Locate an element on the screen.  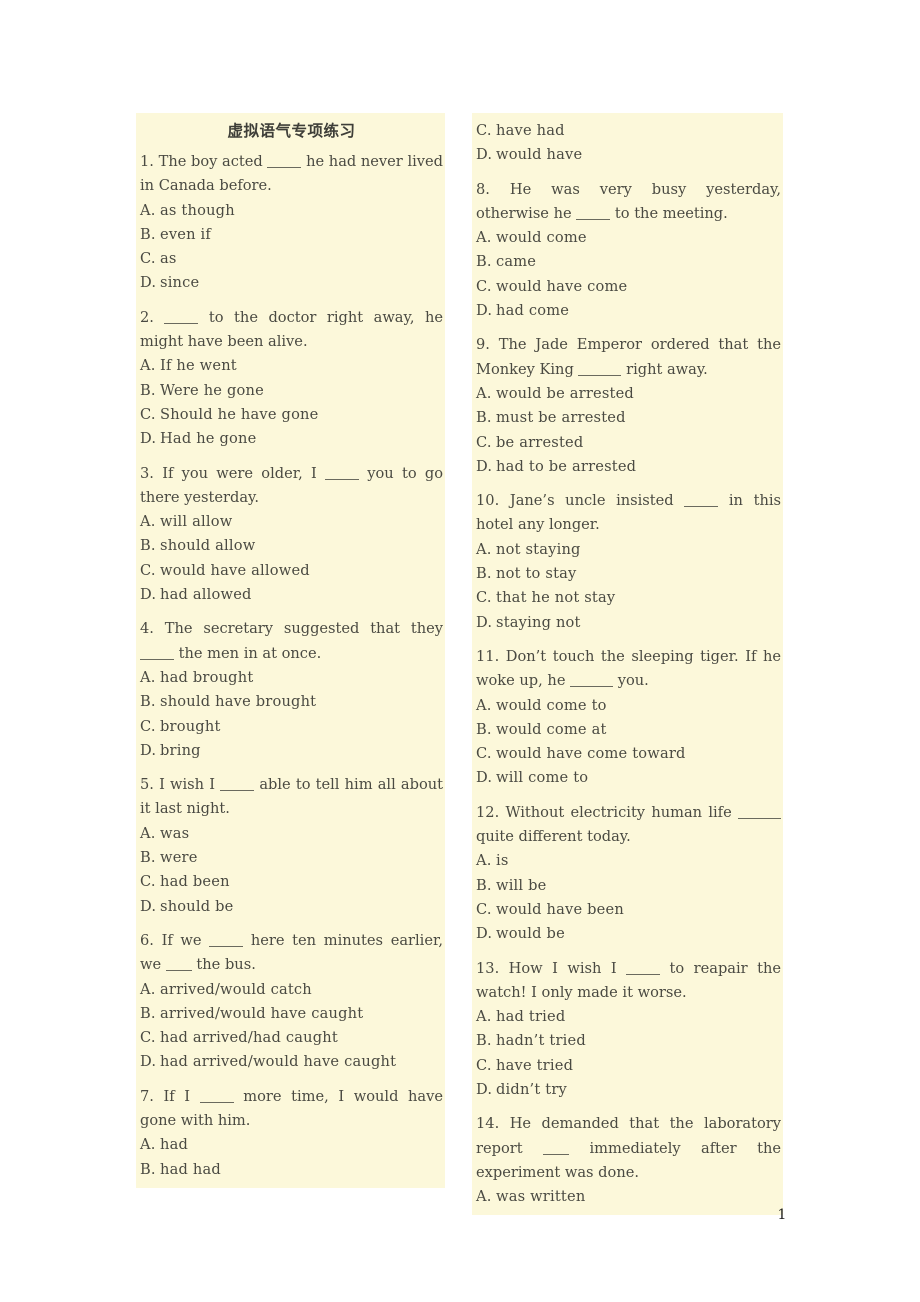
answer-option: B. not to stay is located at coordinates (628, 574).